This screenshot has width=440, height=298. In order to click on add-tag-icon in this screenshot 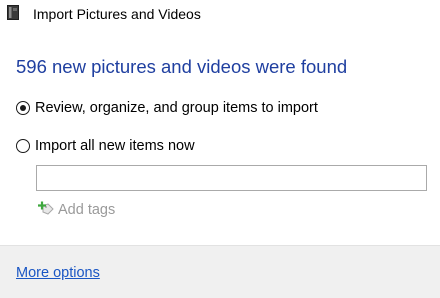, I will do `click(46, 210)`.